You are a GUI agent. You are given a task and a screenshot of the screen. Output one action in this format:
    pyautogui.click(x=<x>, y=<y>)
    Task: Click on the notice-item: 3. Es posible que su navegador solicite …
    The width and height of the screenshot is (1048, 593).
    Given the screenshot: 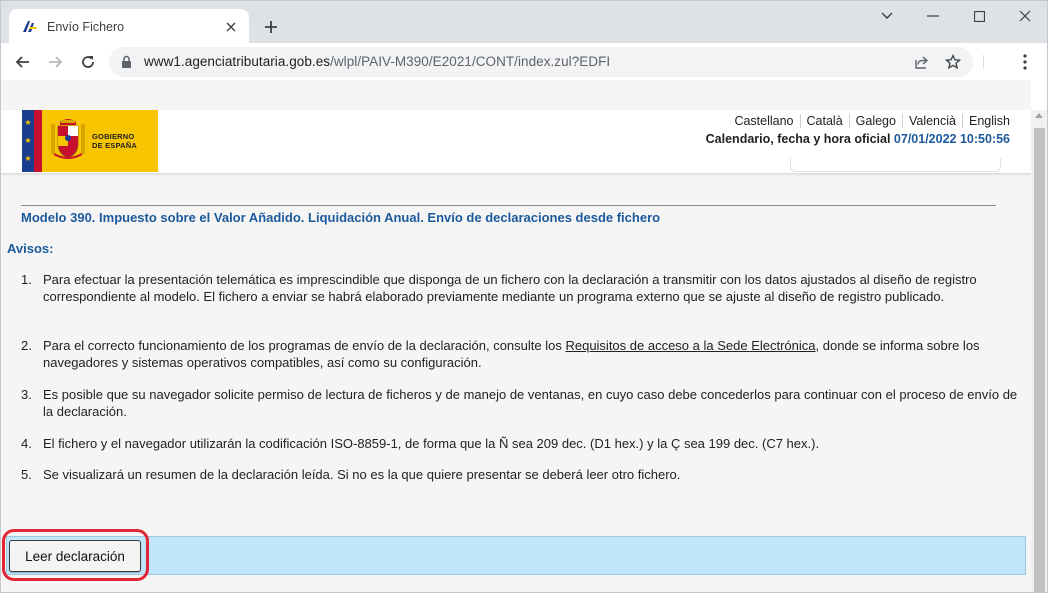 What is the action you would take?
    pyautogui.click(x=519, y=403)
    